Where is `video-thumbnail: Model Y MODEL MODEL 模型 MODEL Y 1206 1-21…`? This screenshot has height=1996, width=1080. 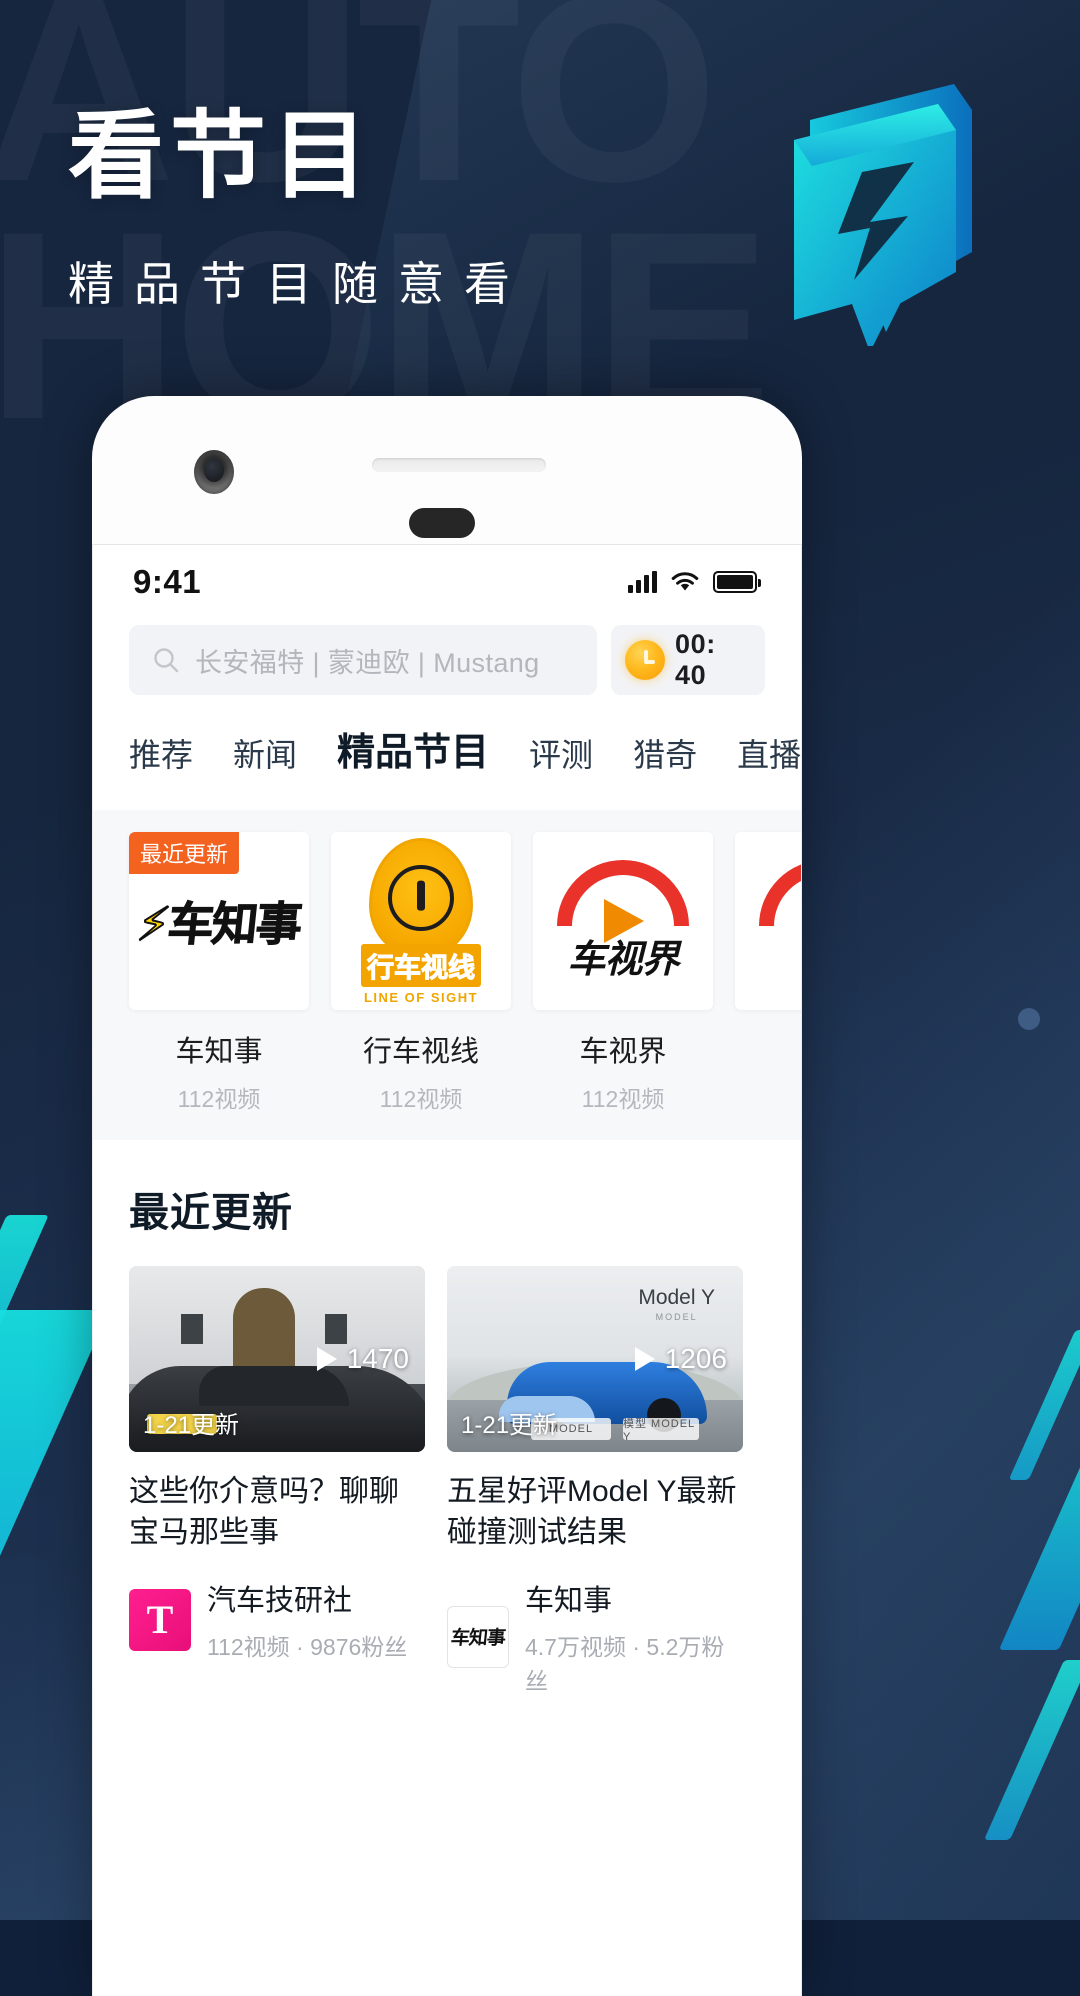 video-thumbnail: Model Y MODEL MODEL 模型 MODEL Y 1206 1-21… is located at coordinates (595, 1359).